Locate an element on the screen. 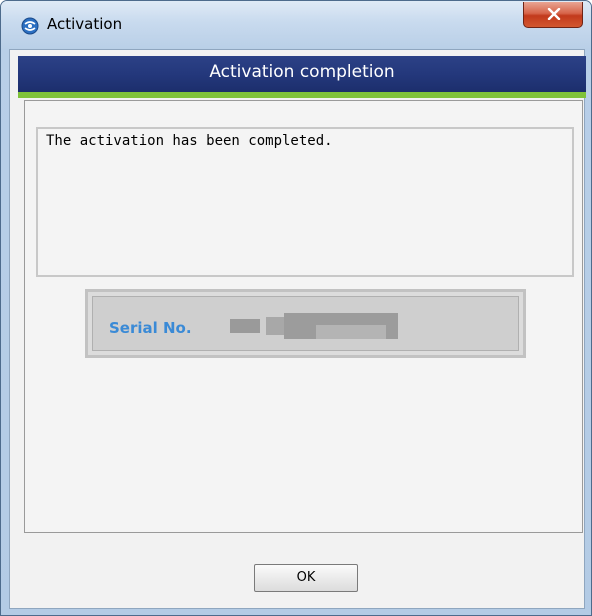  serial-number-inner: Serial No. is located at coordinates (305, 323).